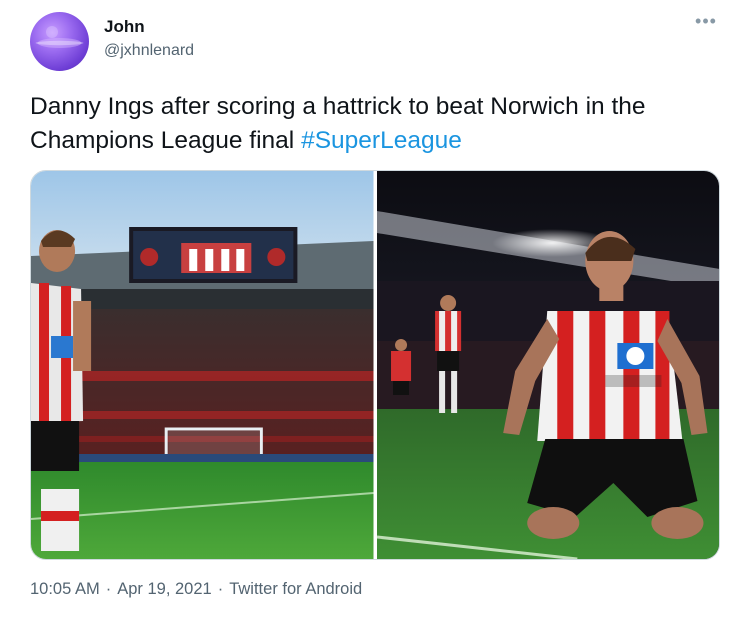 The width and height of the screenshot is (750, 622). I want to click on tweet-source: Twitter for Android, so click(295, 589).